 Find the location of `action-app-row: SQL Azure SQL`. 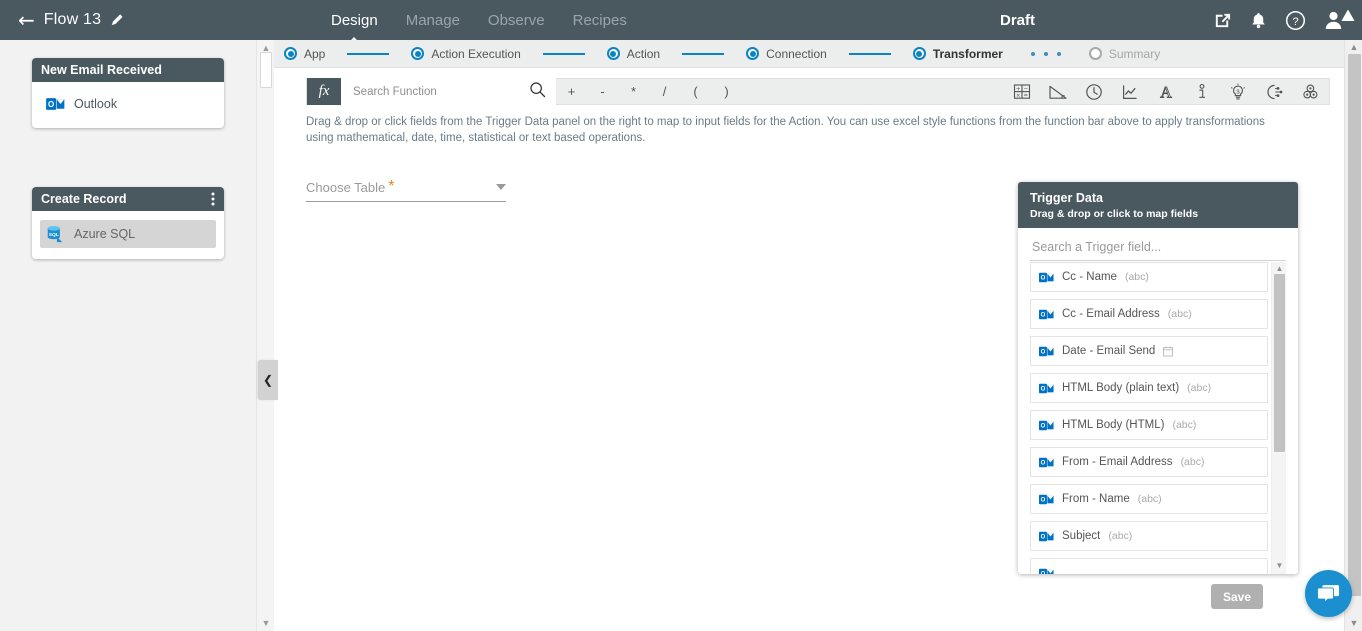

action-app-row: SQL Azure SQL is located at coordinates (128, 234).